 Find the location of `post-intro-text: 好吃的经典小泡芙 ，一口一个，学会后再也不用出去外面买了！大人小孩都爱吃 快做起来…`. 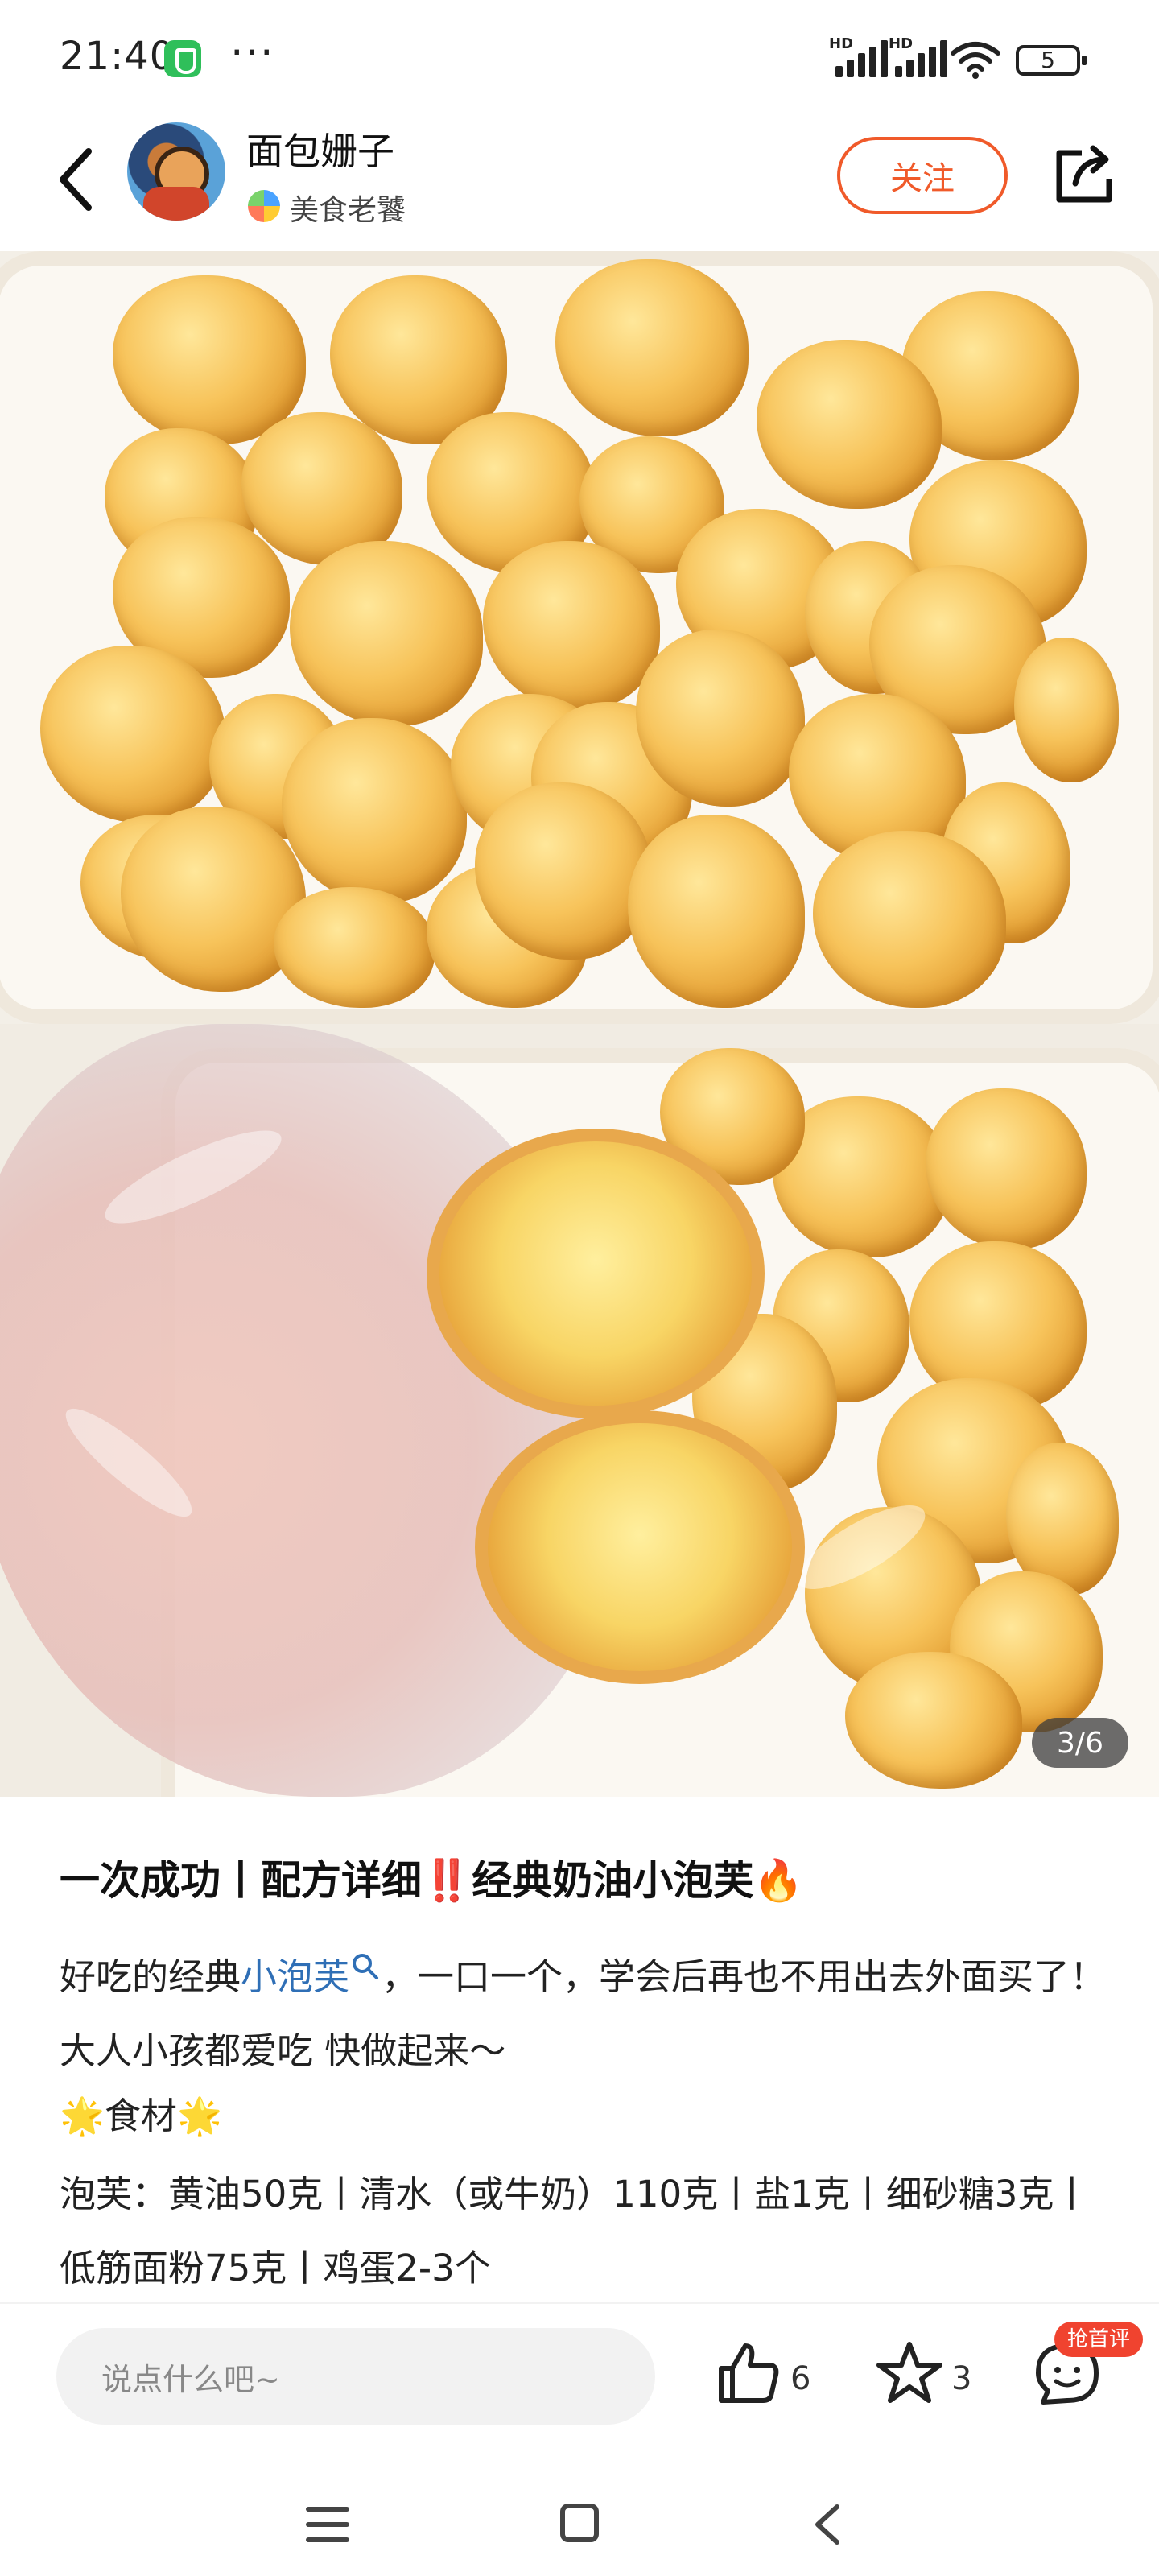

post-intro-text: 好吃的经典小泡芙 ，一口一个，学会后再也不用出去外面买了！大人小孩都爱吃 快做起来… is located at coordinates (591, 2014).